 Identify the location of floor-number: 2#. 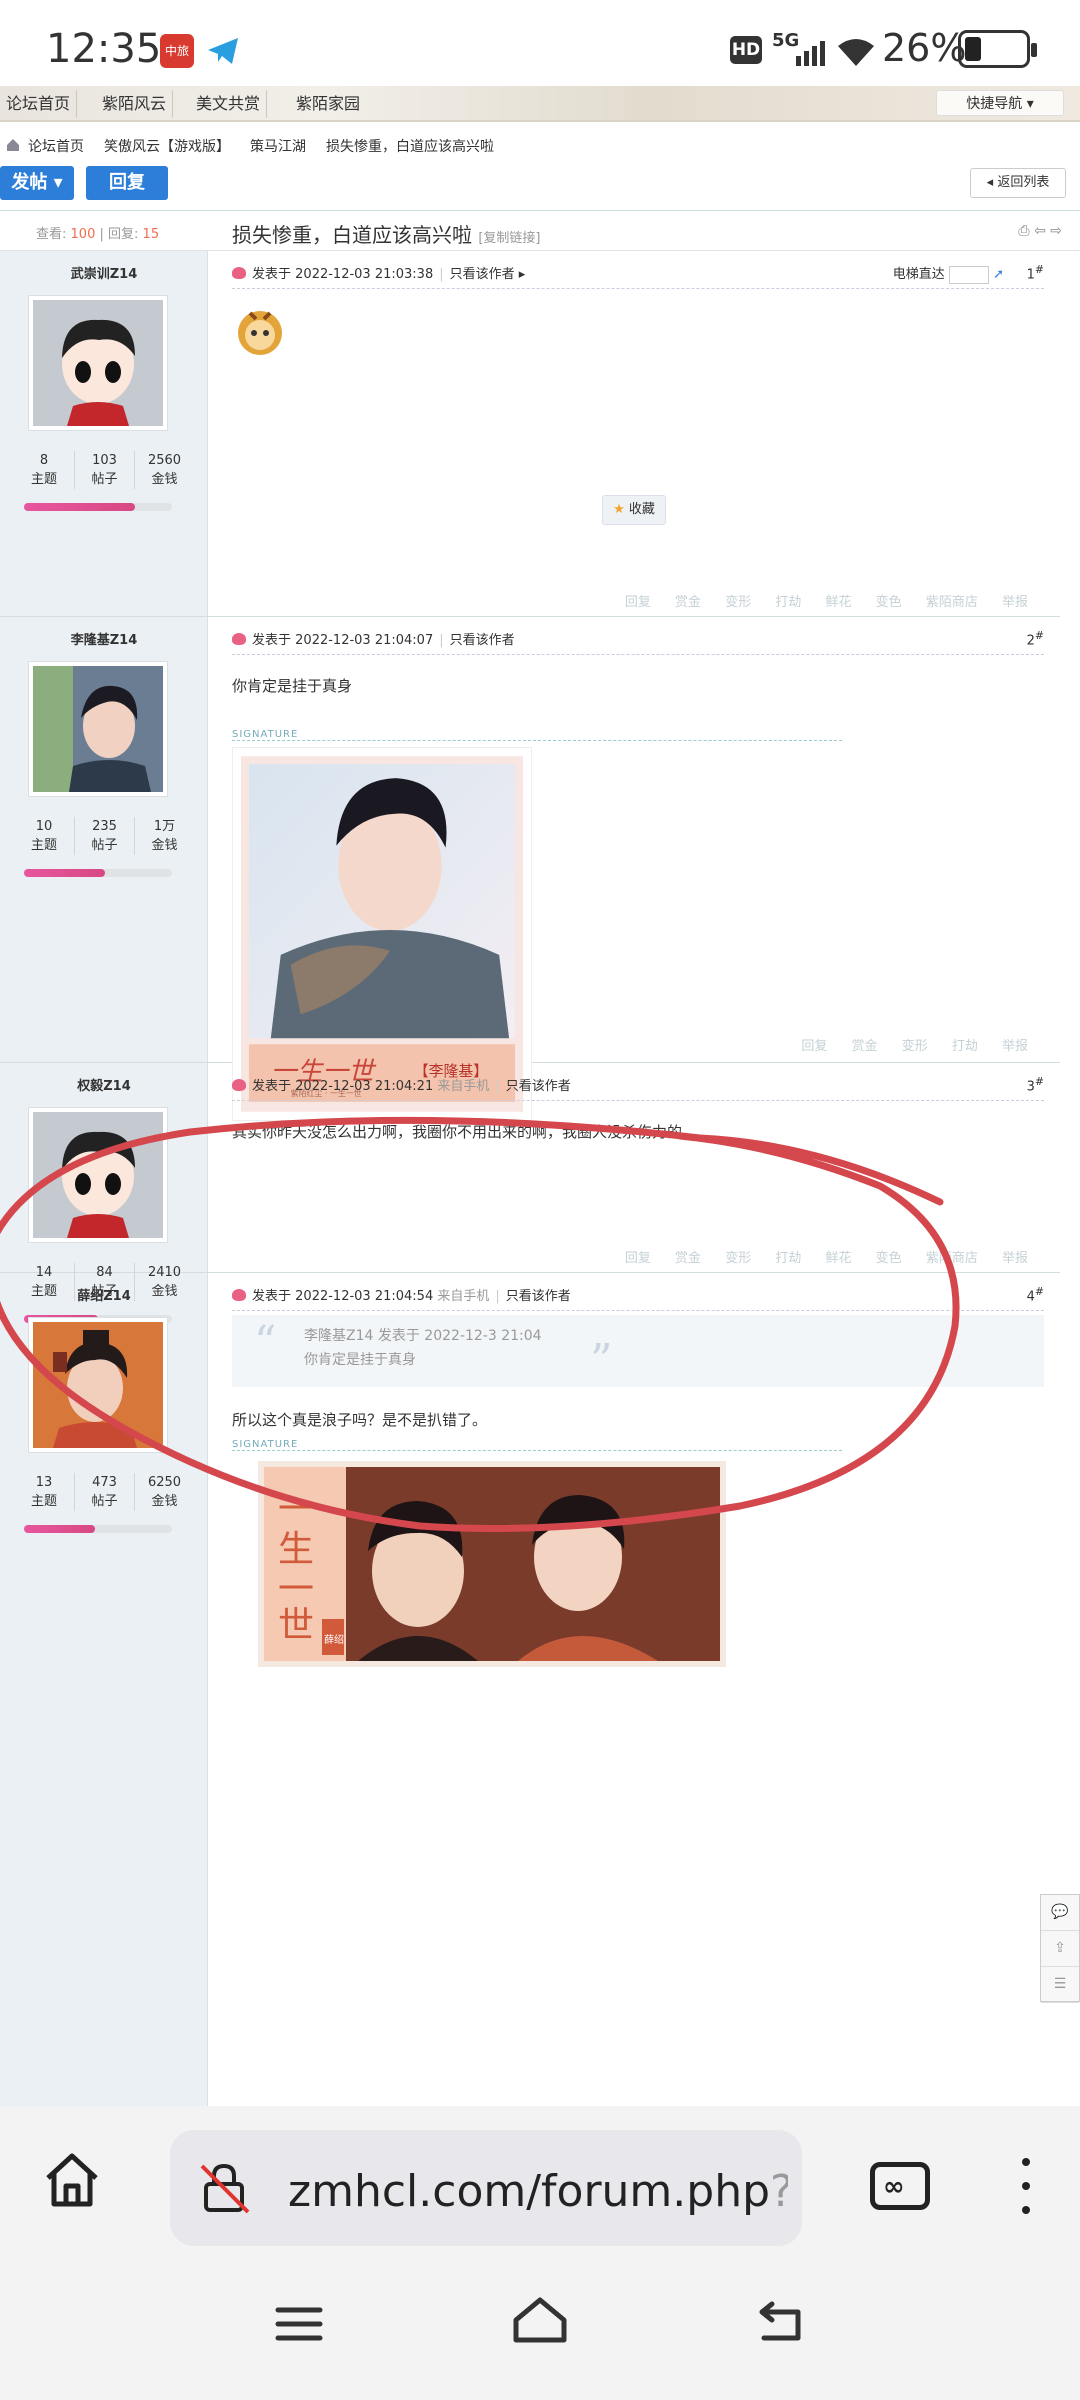
(1035, 639).